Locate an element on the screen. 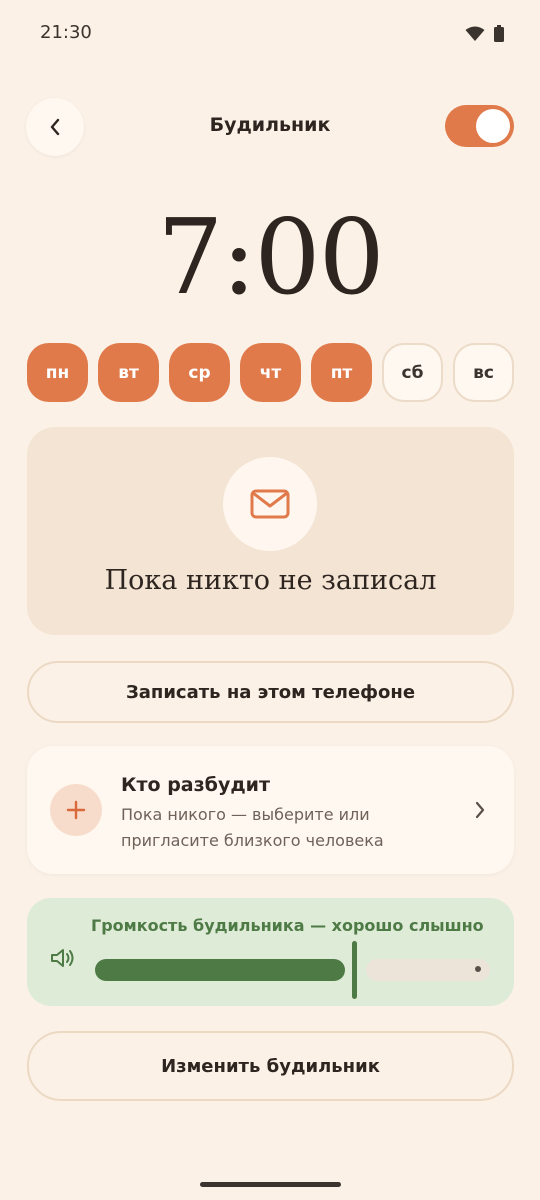 This screenshot has width=540, height=1200. change-alarm-button: Изменить будильник is located at coordinates (270, 1066).